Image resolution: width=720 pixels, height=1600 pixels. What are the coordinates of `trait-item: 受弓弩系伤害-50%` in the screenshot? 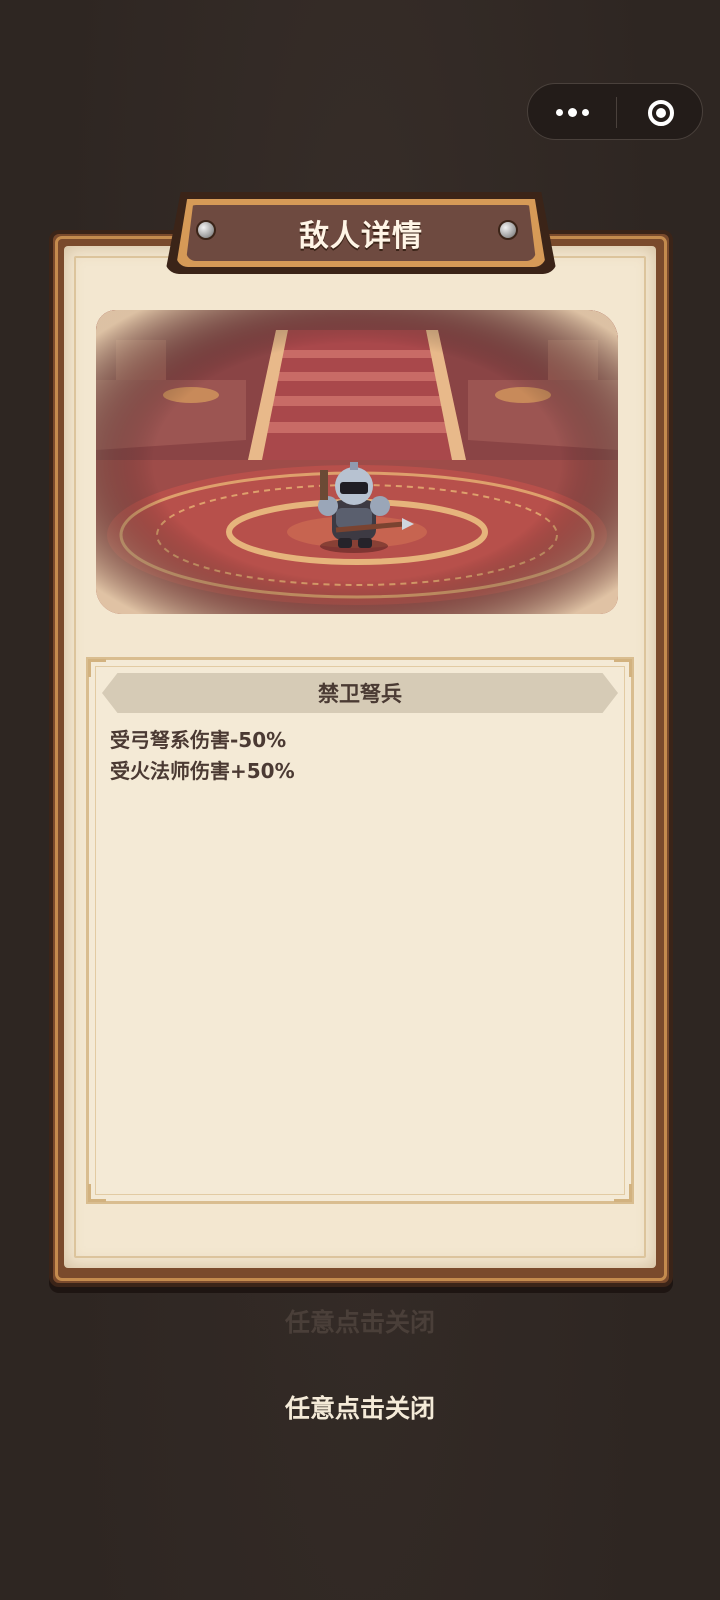 It's located at (198, 740).